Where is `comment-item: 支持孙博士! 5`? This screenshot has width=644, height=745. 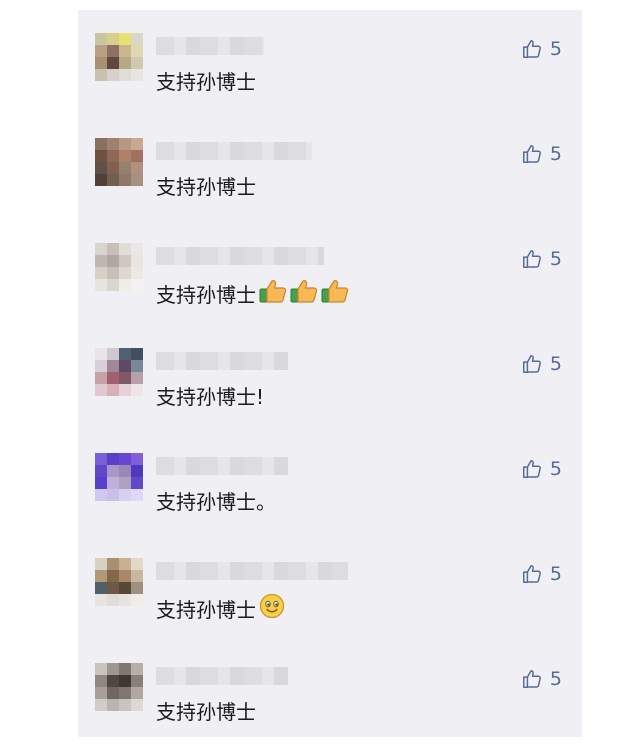 comment-item: 支持孙博士! 5 is located at coordinates (330, 377).